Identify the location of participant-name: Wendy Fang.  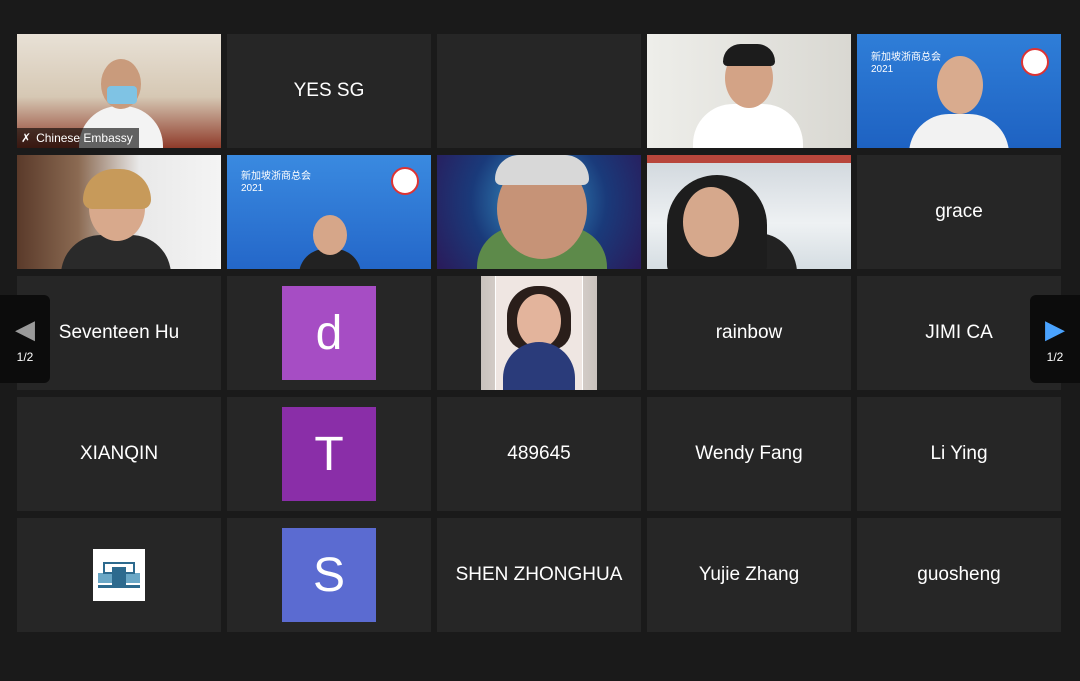
(749, 453).